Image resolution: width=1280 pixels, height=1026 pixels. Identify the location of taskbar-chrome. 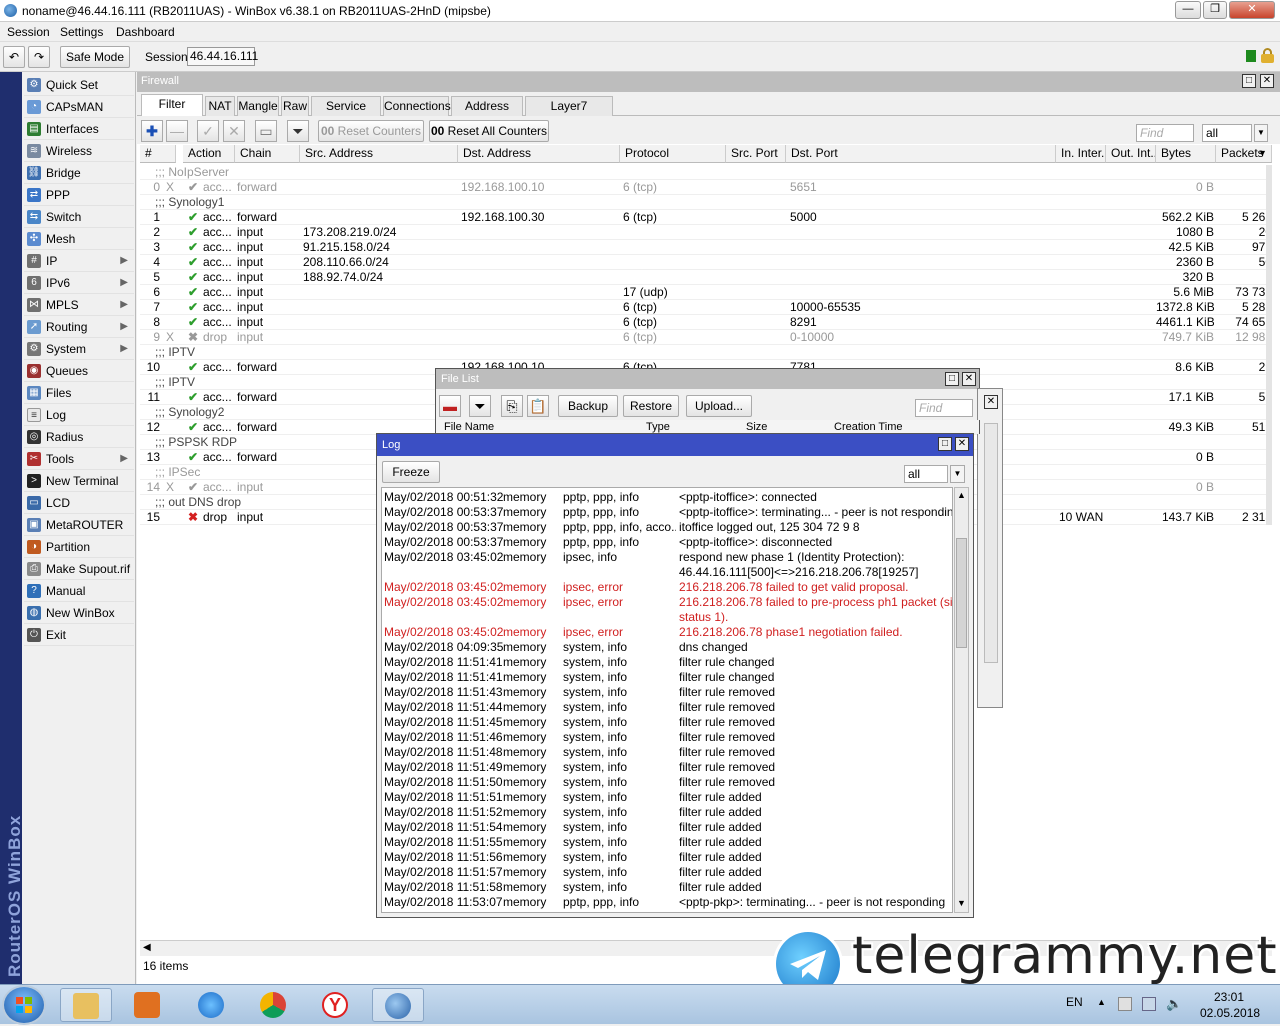
(274, 1005).